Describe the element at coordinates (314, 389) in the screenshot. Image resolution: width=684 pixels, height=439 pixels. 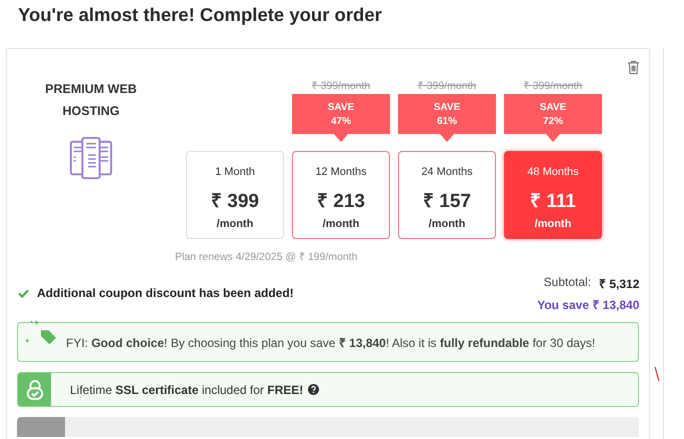
I see `help-icon` at that location.